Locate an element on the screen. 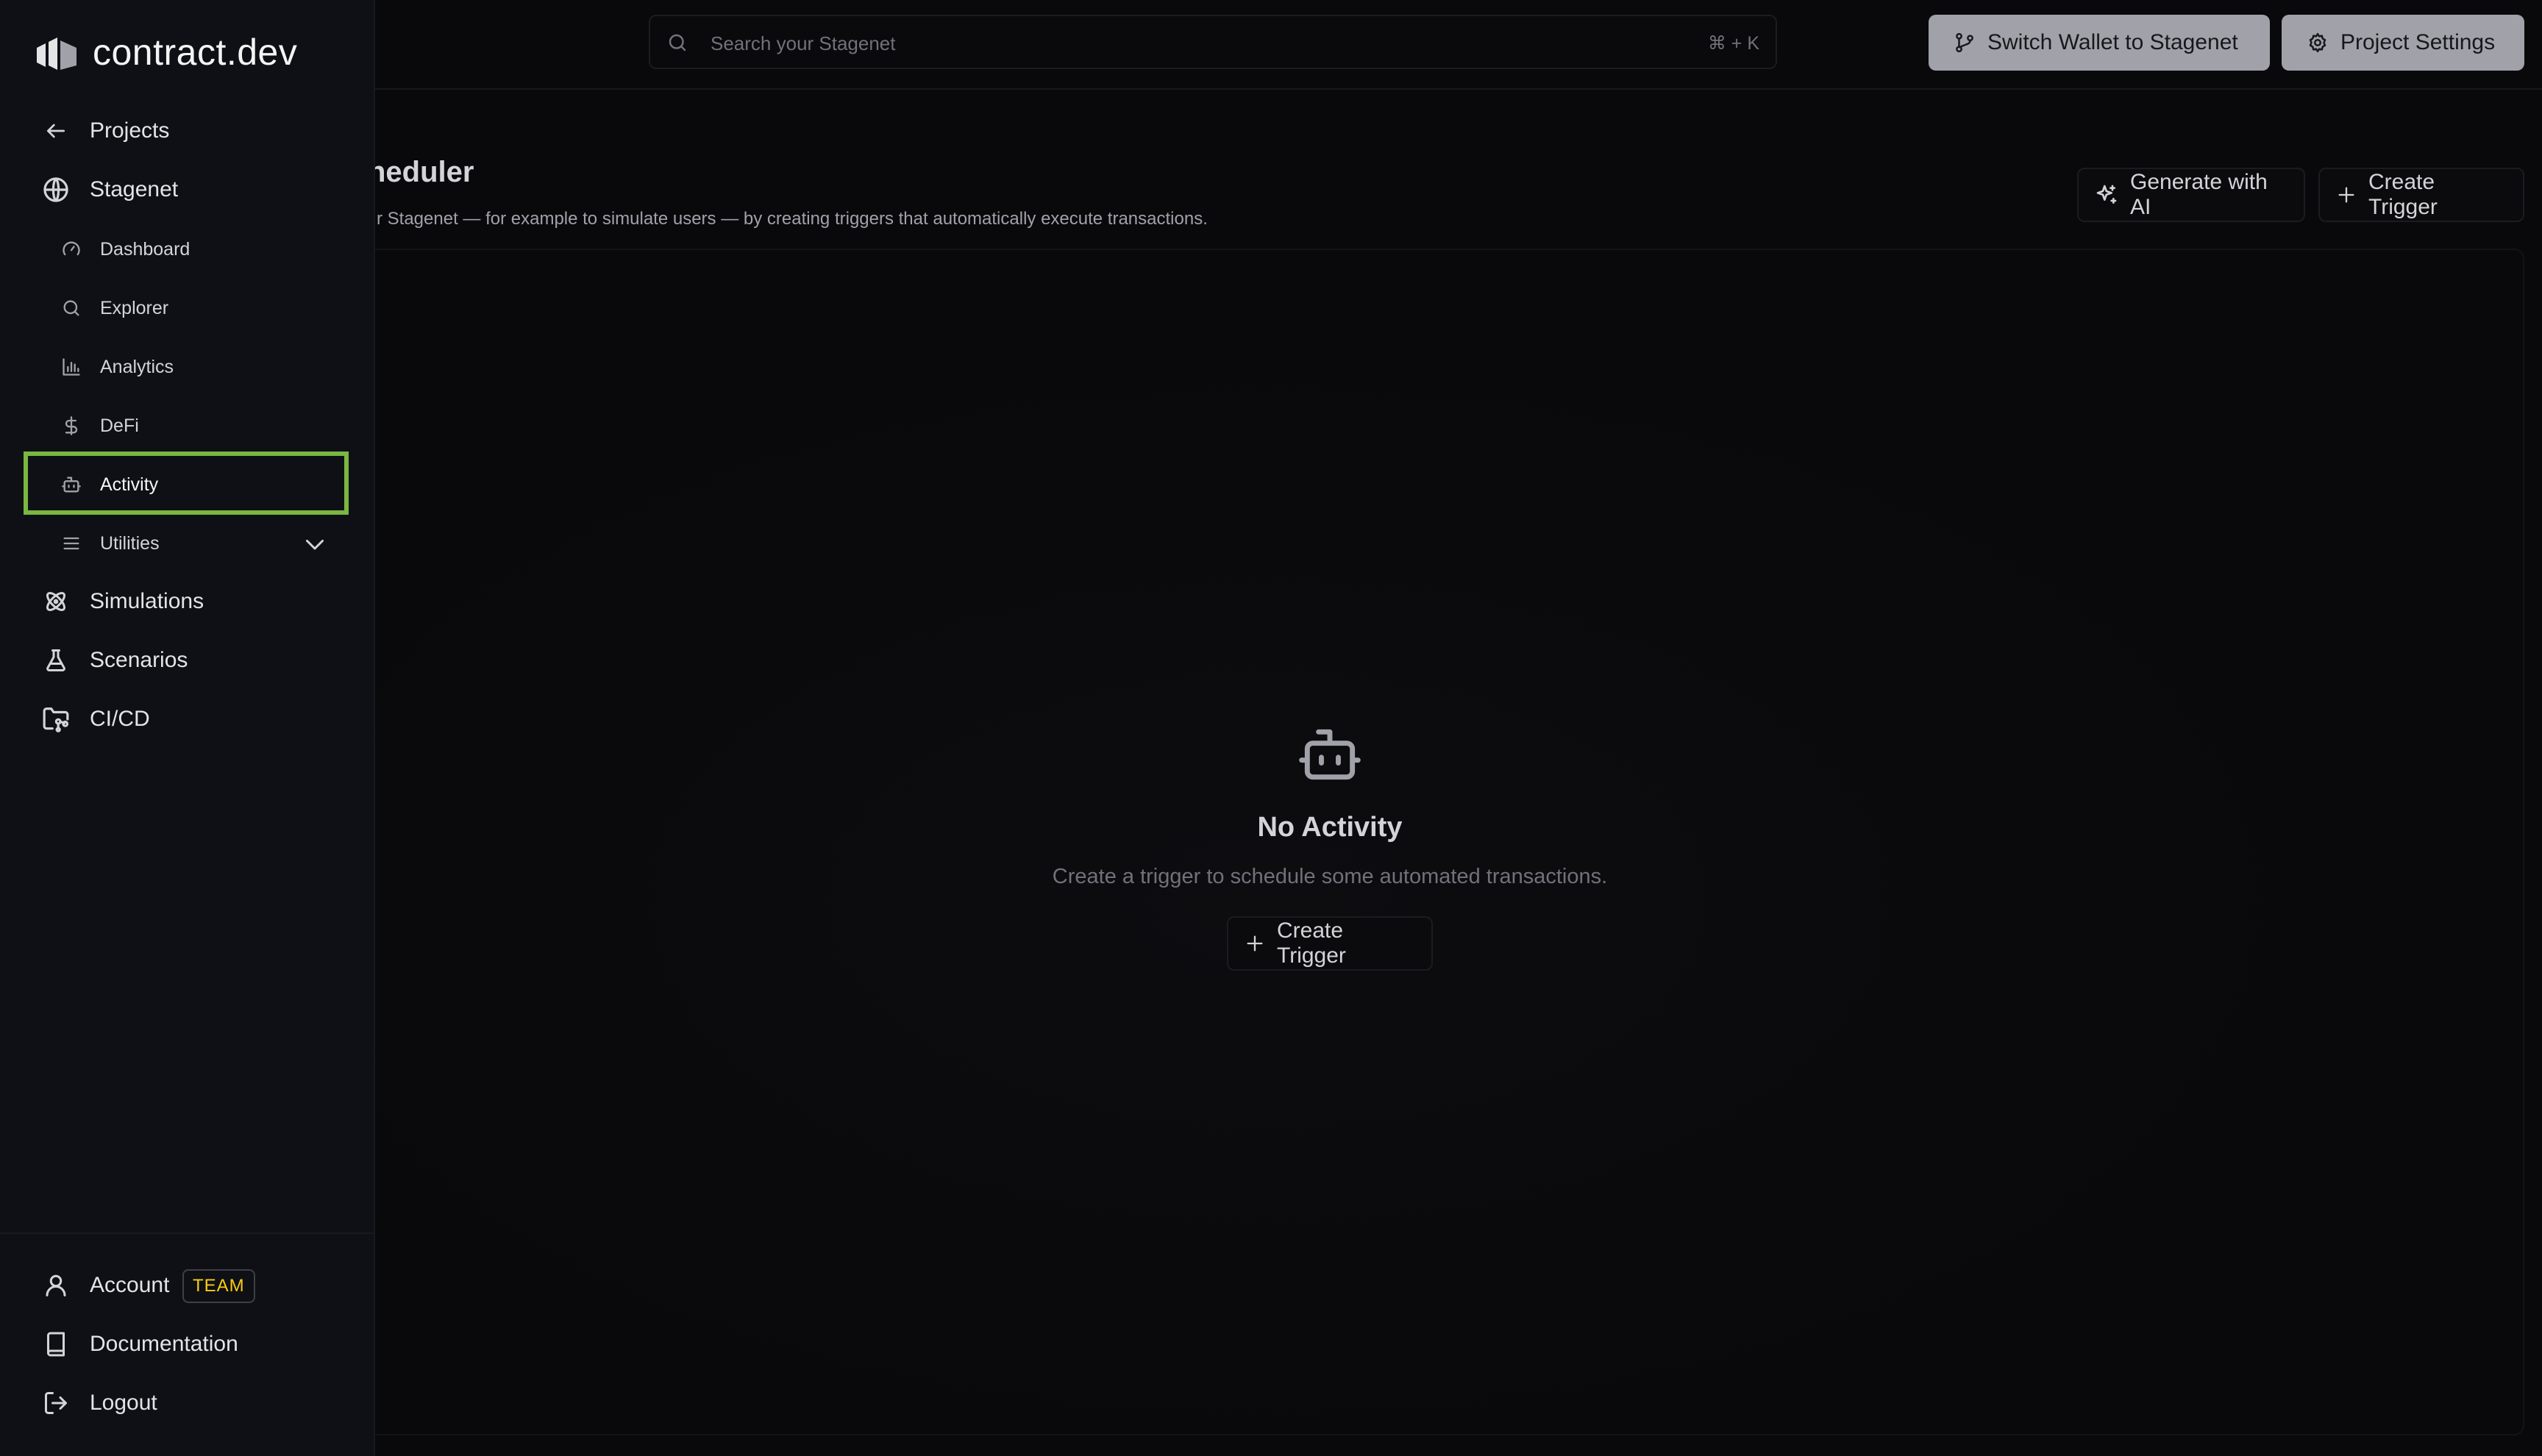 The width and height of the screenshot is (2542, 1456). nav-logout: Logout is located at coordinates (99, 1403).